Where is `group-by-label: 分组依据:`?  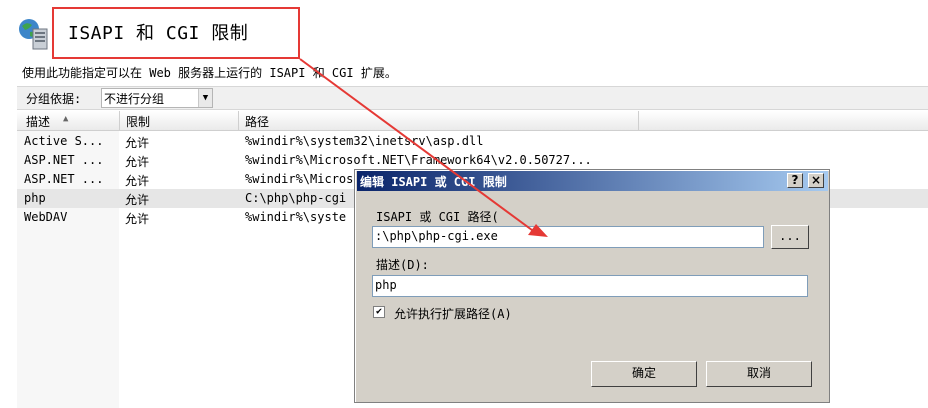 group-by-label: 分组依据: is located at coordinates (54, 99).